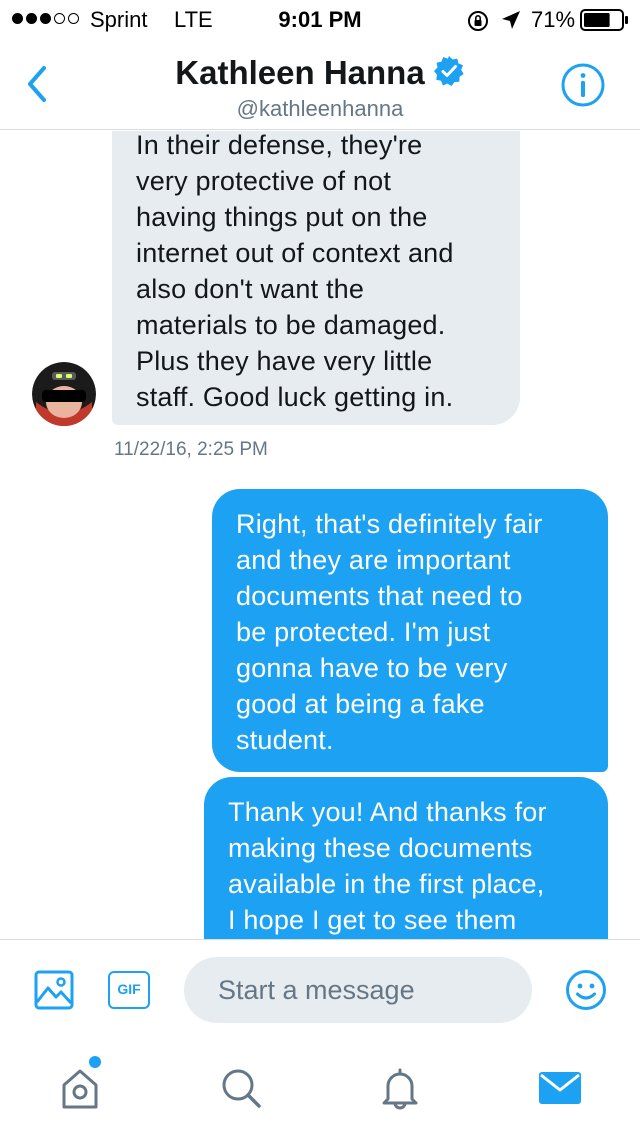 This screenshot has width=640, height=1136. I want to click on message-line: gonna have to be very, so click(372, 668).